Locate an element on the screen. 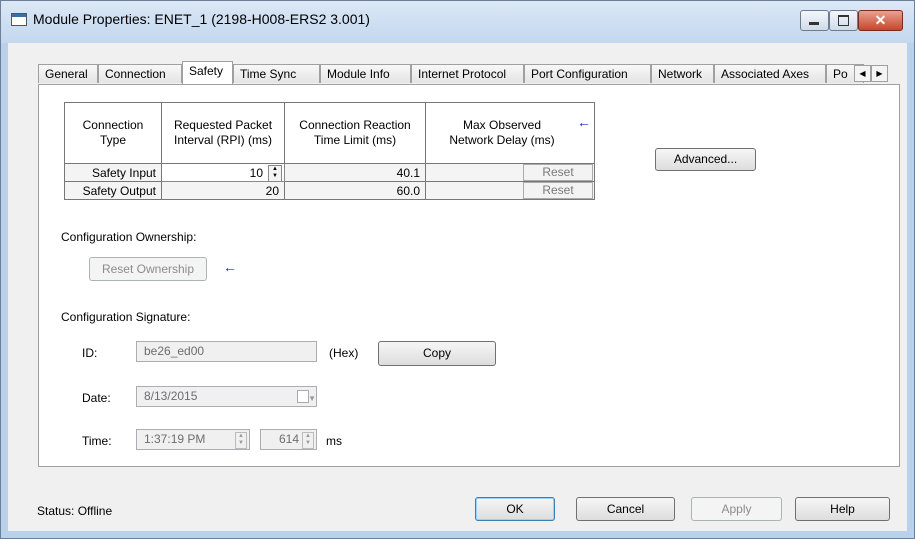 Image resolution: width=915 pixels, height=539 pixels. signature-ms-value: 614 is located at coordinates (288, 439).